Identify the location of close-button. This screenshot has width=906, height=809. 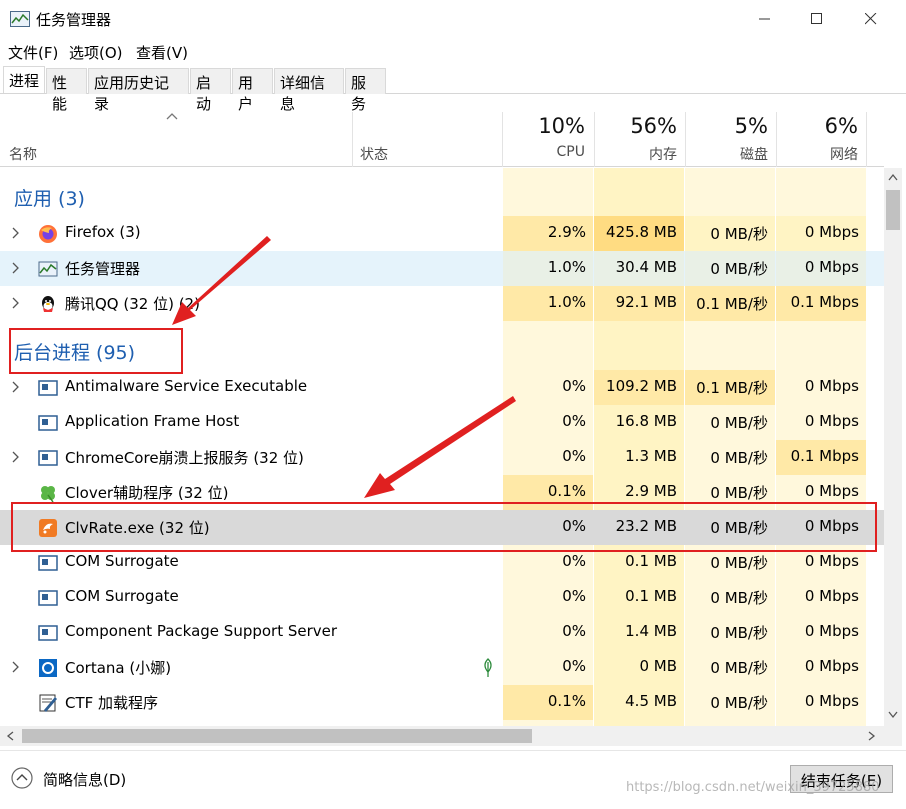
(871, 19).